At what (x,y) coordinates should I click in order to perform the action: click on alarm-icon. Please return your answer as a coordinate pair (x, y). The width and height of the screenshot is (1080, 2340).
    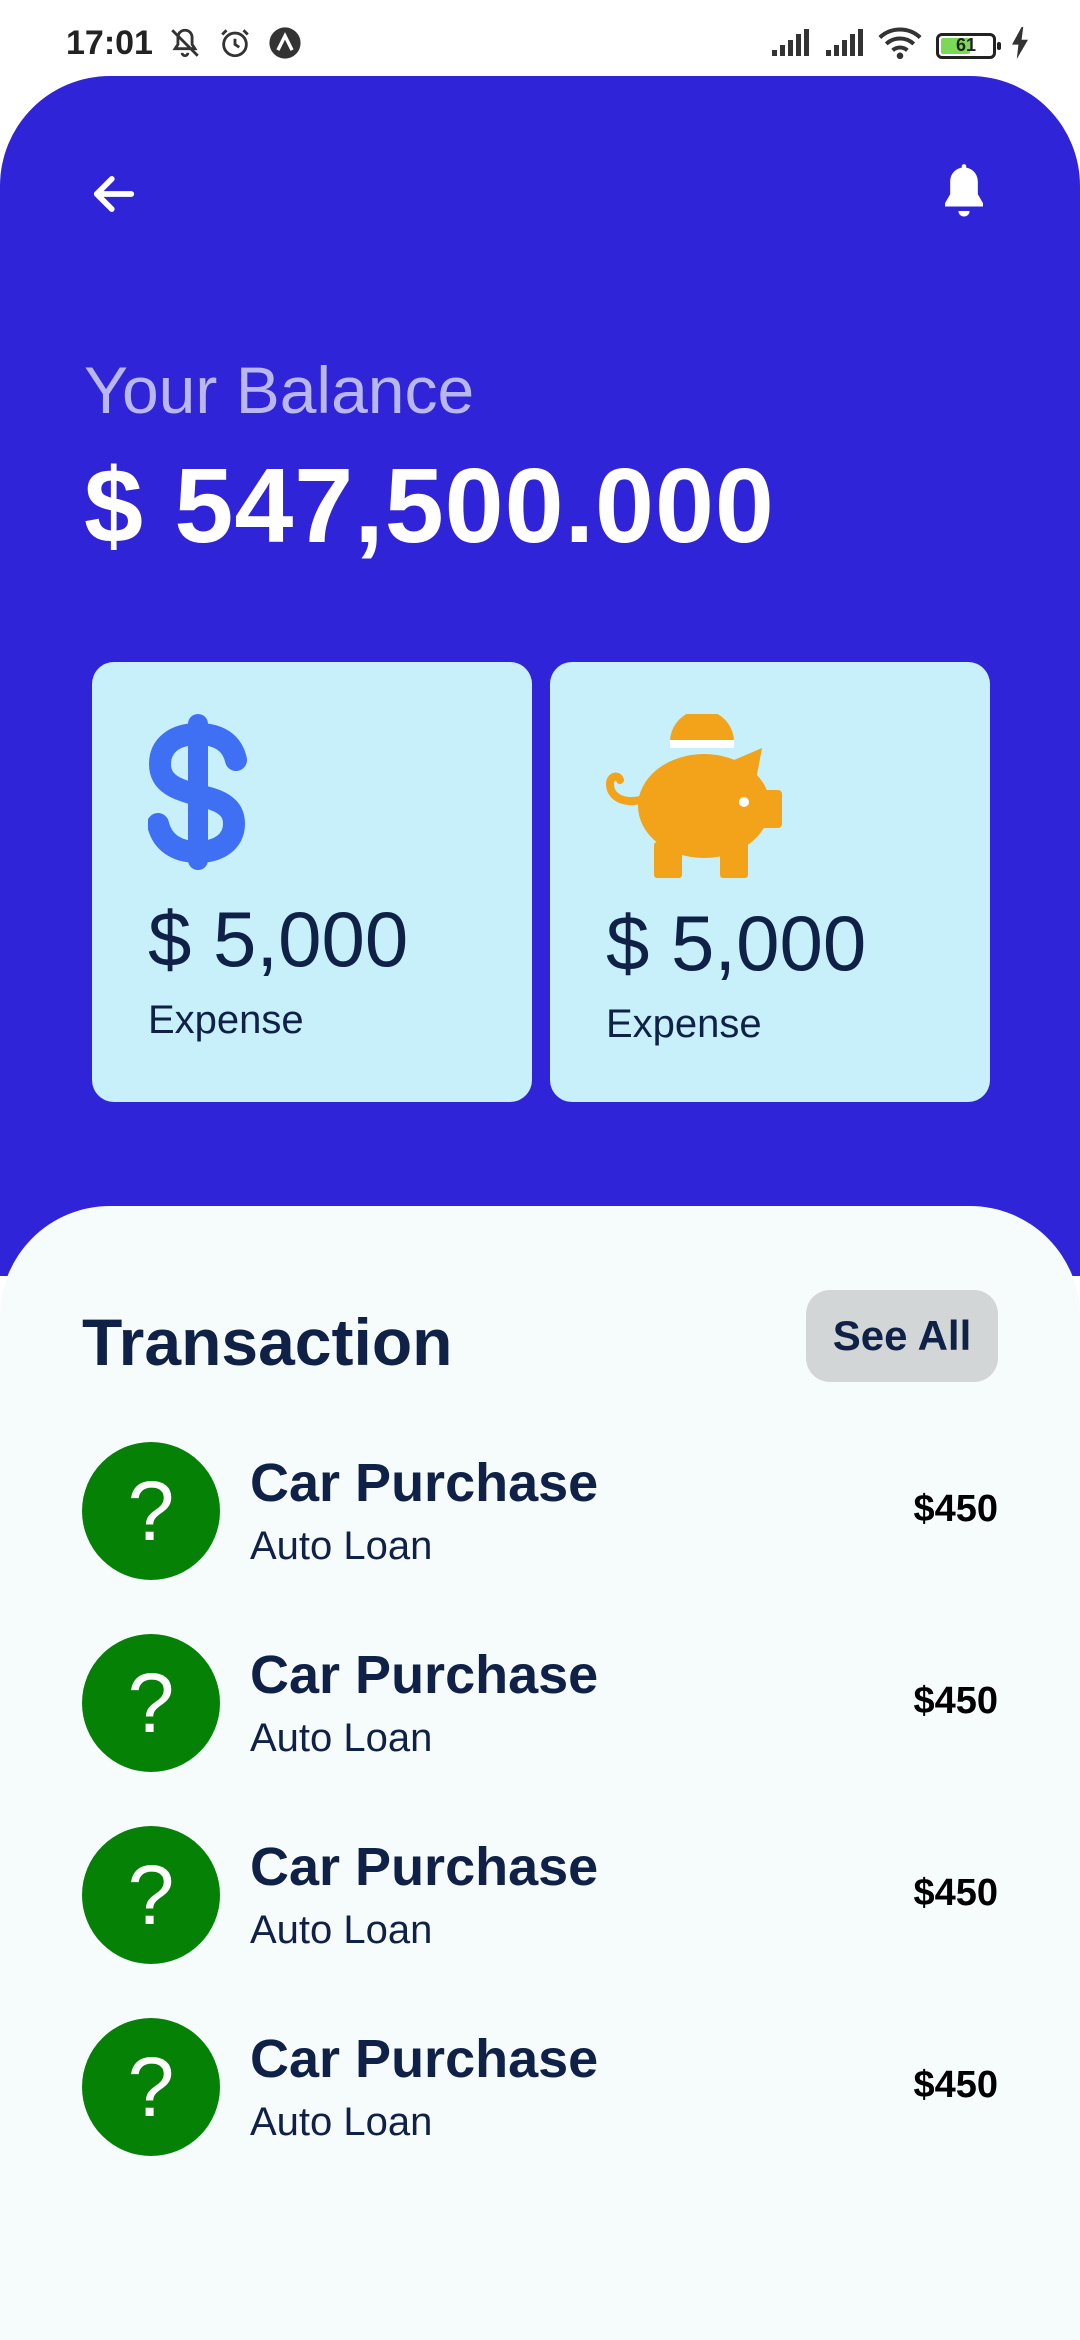
    Looking at the image, I should click on (235, 45).